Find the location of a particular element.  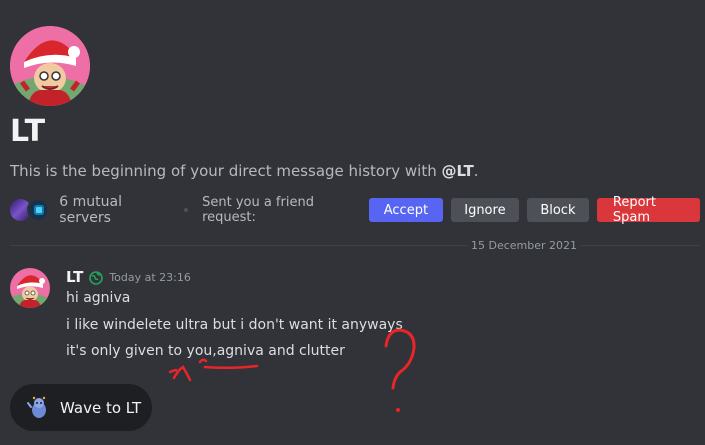

date-divider-line is located at coordinates (355, 245).